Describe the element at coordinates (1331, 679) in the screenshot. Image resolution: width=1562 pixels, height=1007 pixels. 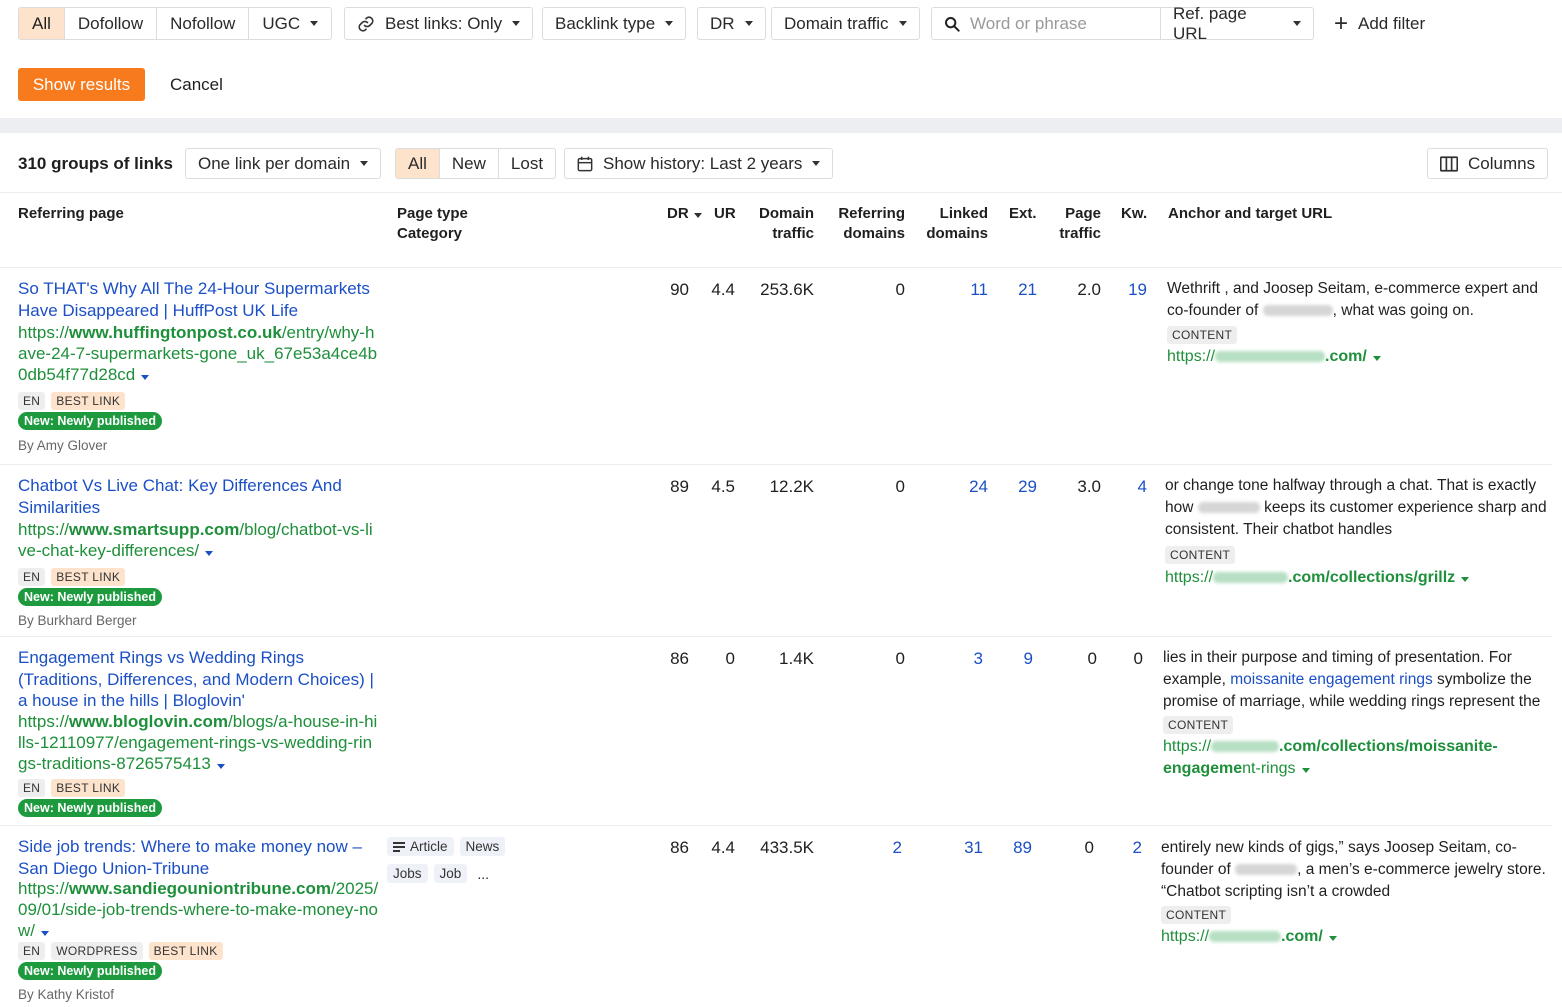
I see `anchor-keyword-link: moissanite engagement rings` at that location.